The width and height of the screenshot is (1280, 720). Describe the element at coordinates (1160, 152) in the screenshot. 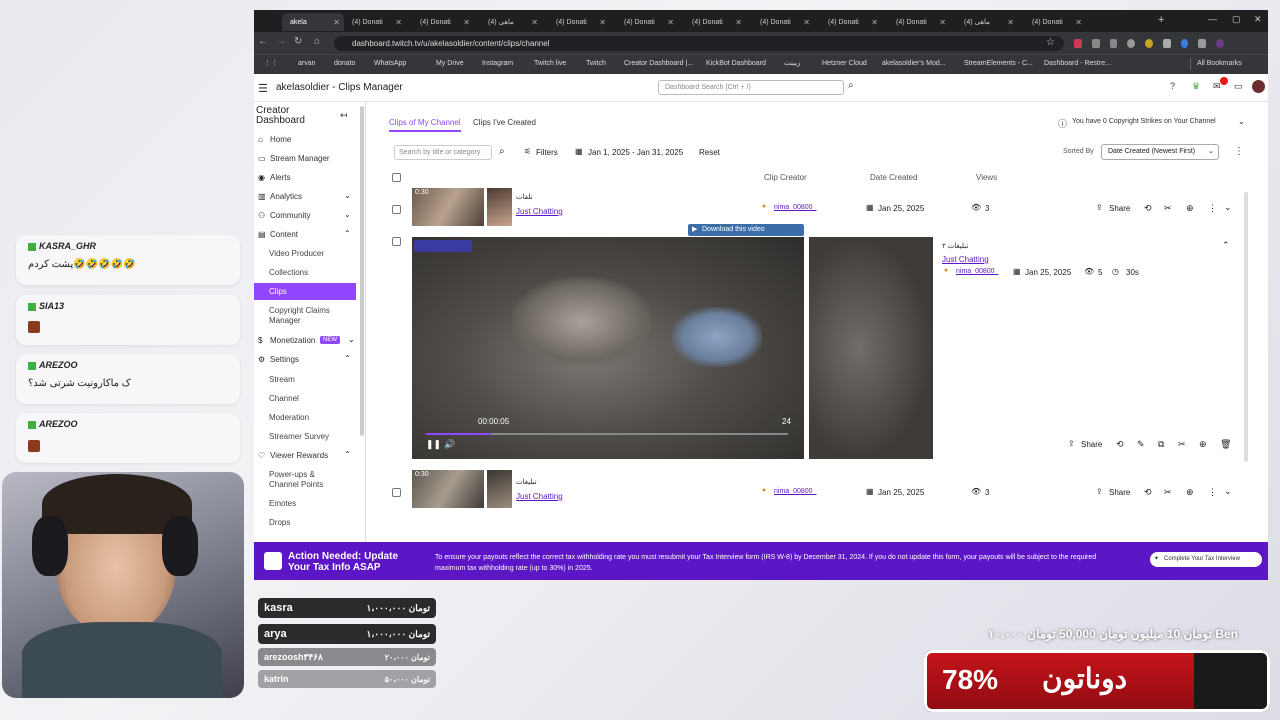

I see `sort-select: Date Created (Newest First) ⌄` at that location.